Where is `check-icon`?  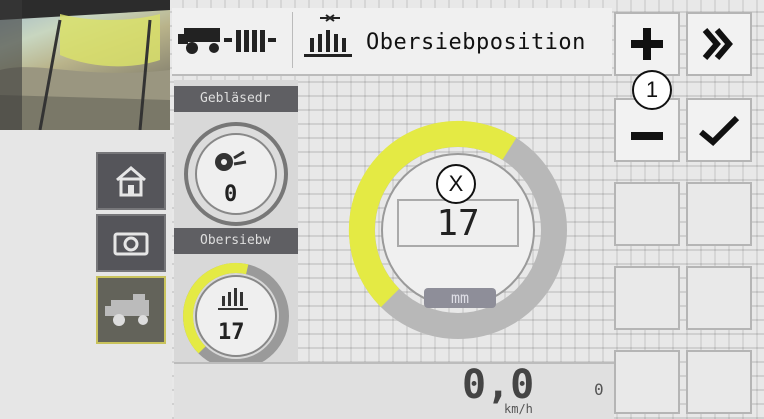
check-icon is located at coordinates (719, 131).